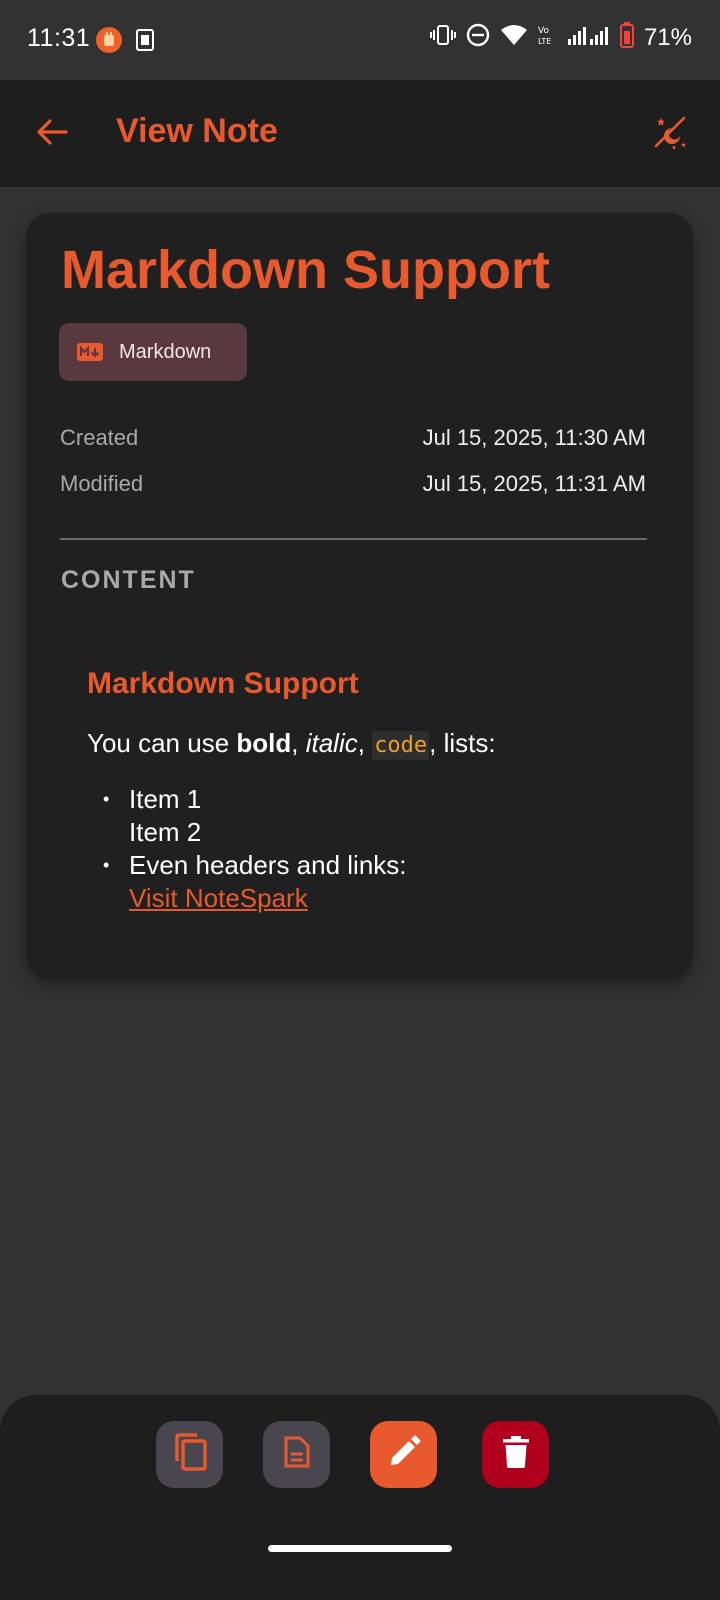 The image size is (720, 1600). What do you see at coordinates (90, 352) in the screenshot?
I see `markdown-icon` at bounding box center [90, 352].